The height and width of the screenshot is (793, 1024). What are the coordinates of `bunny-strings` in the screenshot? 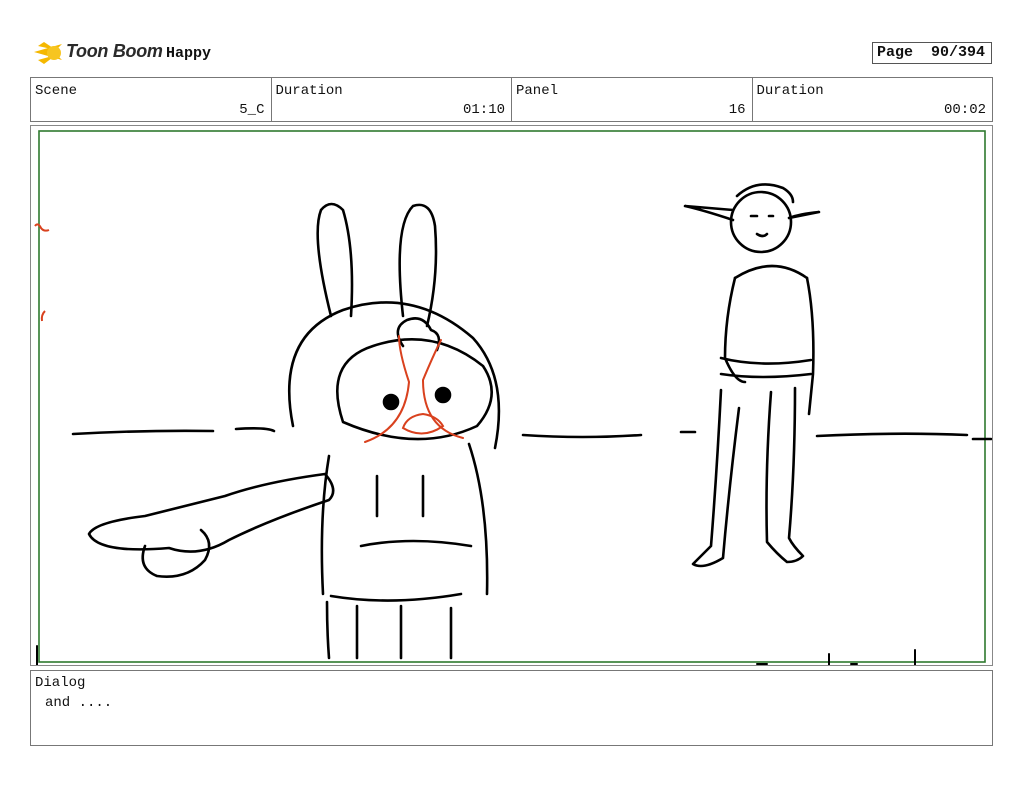 It's located at (400, 496).